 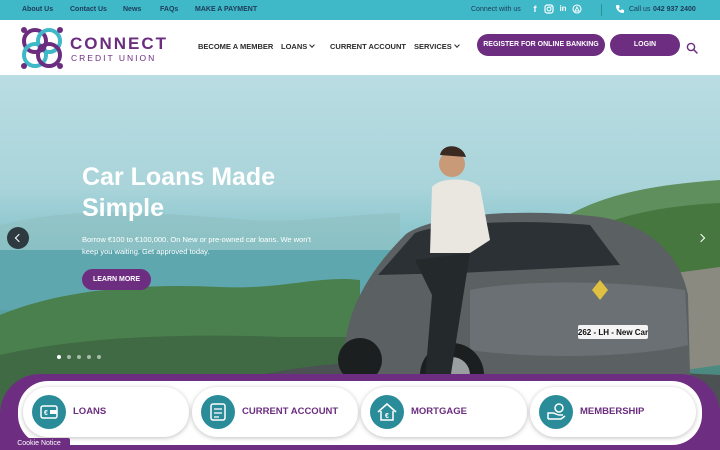 I want to click on slider-next-button, so click(x=702, y=238).